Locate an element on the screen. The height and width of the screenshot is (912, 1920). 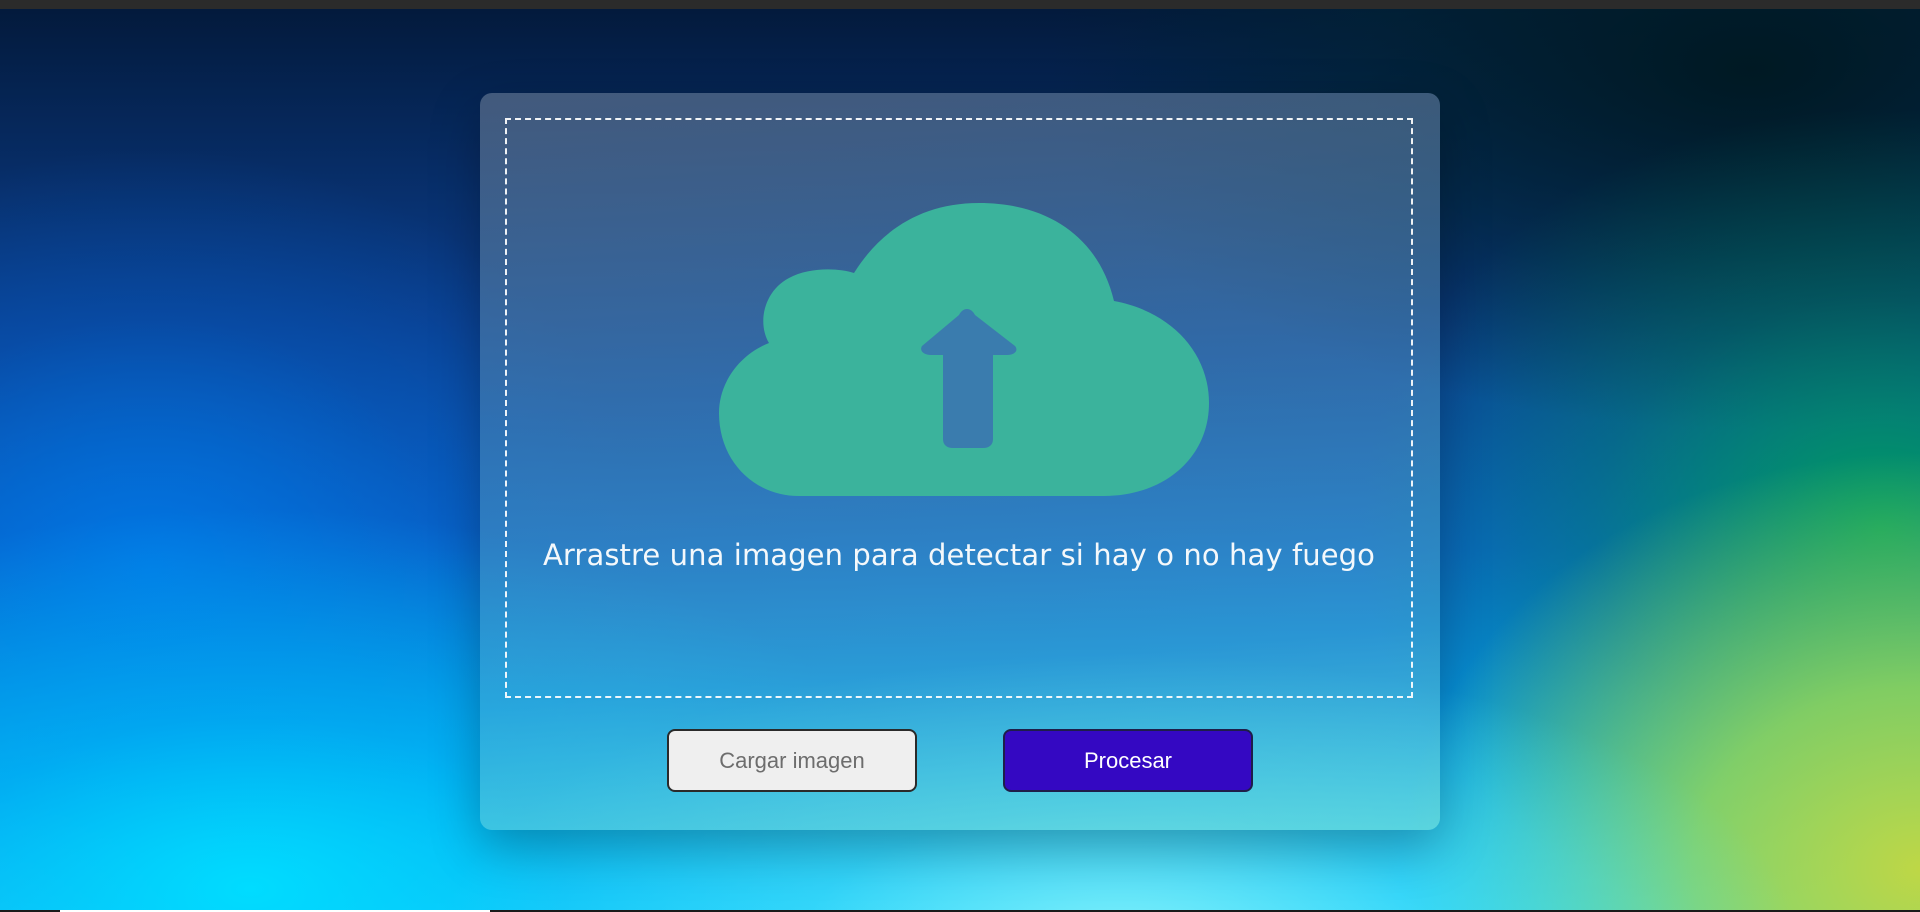
cloud-upload-icon is located at coordinates (964, 349).